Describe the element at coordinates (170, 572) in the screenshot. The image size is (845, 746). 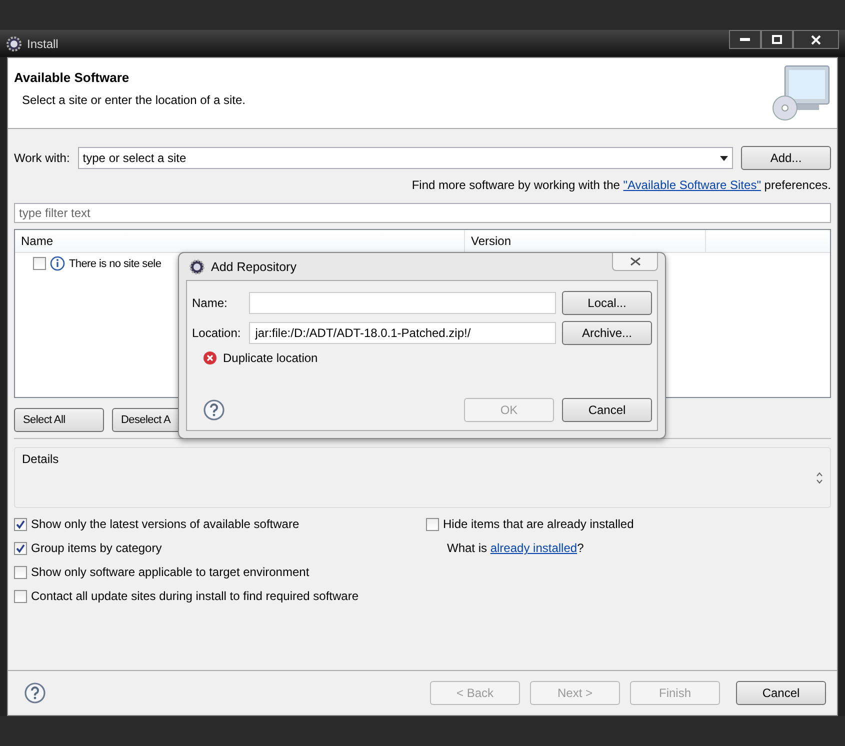
I see `option-label: Show only software applicable to target environment` at that location.